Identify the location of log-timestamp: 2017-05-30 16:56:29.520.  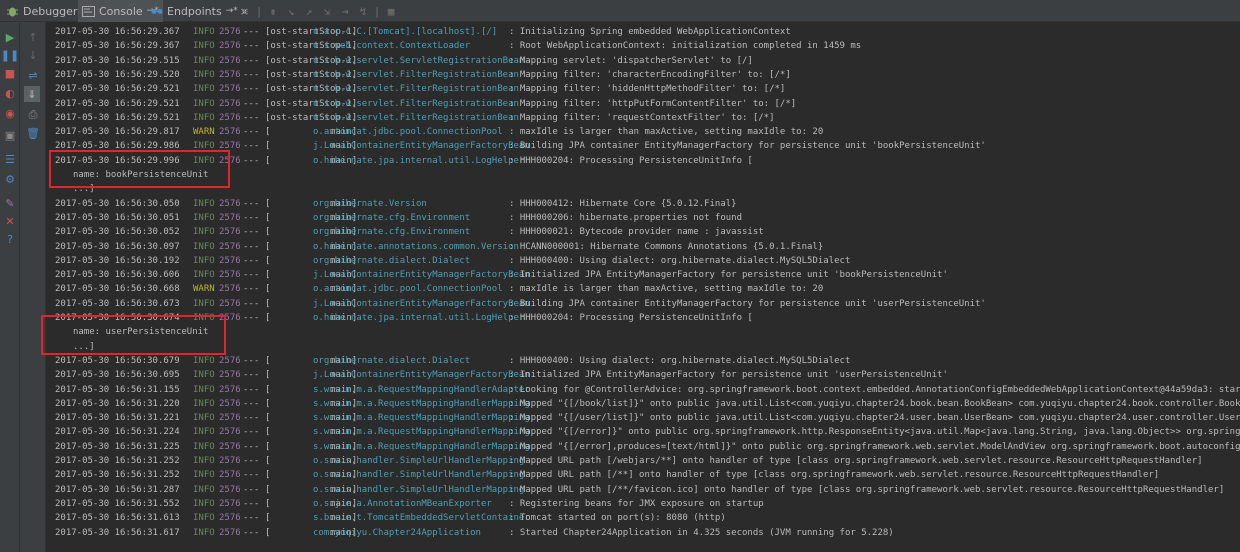
(117, 74).